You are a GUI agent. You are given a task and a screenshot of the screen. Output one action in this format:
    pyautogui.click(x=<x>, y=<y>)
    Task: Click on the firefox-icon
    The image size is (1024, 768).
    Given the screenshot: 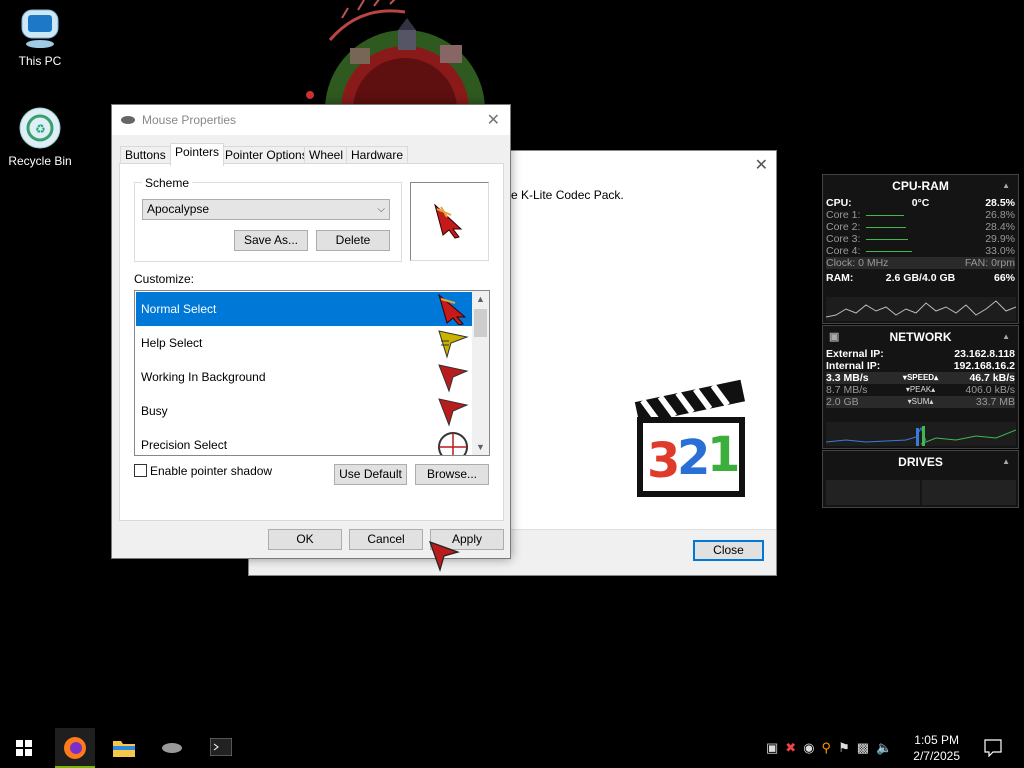 What is the action you would take?
    pyautogui.click(x=75, y=748)
    